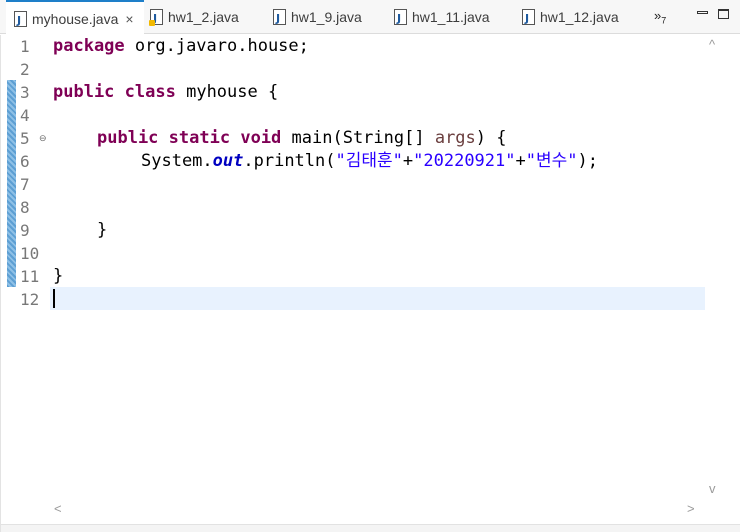 The image size is (740, 532). I want to click on vertical-scrollbar: ^ v, so click(715, 270).